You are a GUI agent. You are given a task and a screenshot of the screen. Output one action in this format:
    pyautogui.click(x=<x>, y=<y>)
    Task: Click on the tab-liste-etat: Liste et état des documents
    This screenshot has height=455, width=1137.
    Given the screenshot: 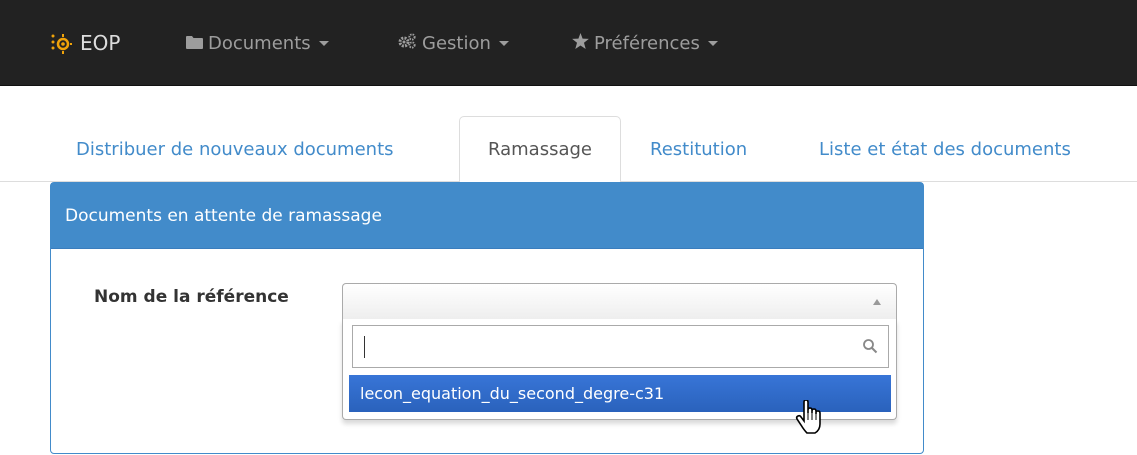 What is the action you would take?
    pyautogui.click(x=945, y=149)
    